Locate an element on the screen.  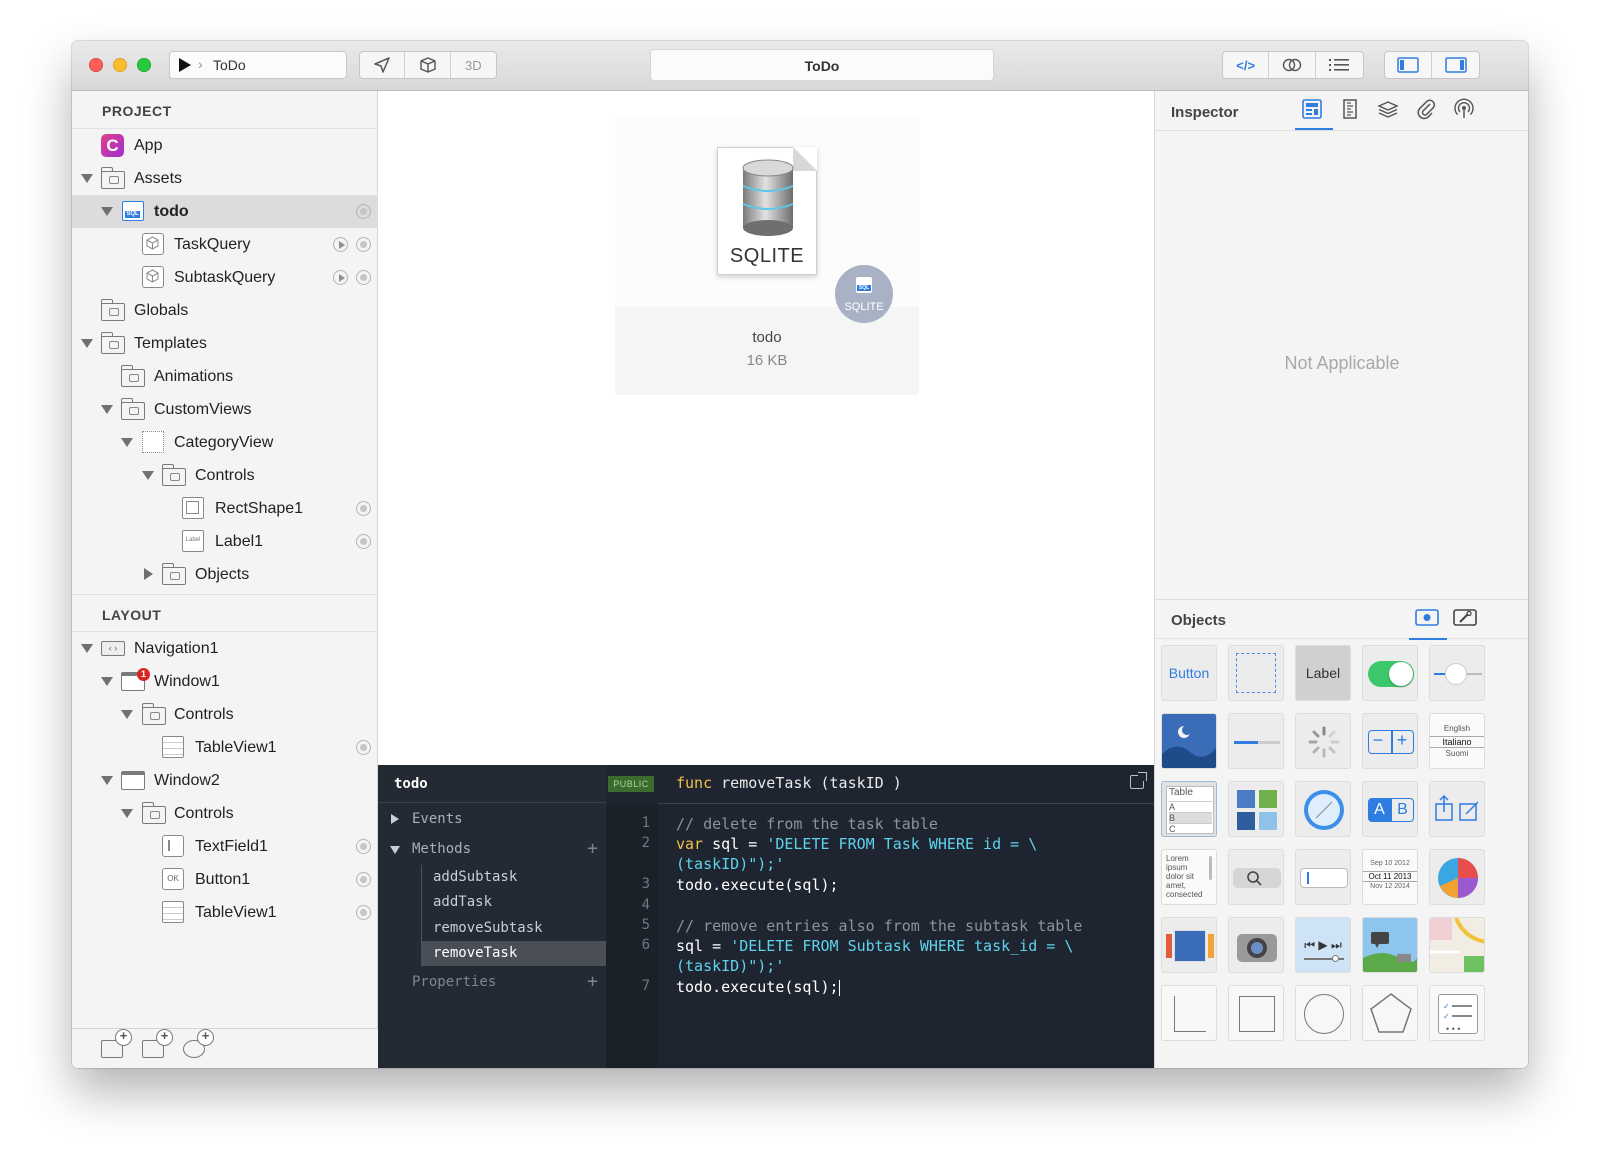
tree-item-app: C App is located at coordinates (225, 145).